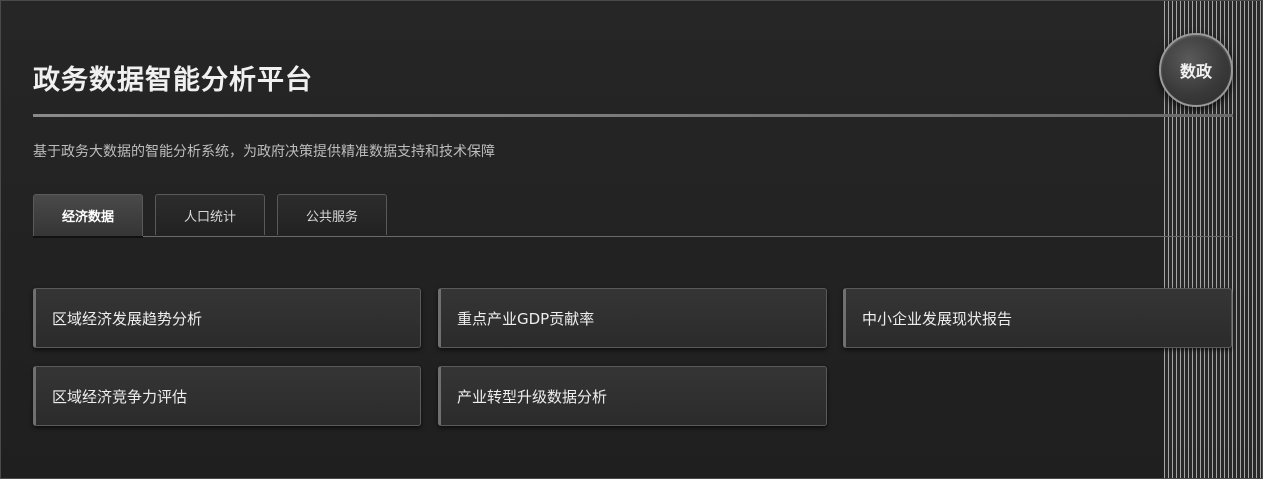  I want to click on page-subtitle: 基于政务大数据的智能分析系统，为政府决策提供精准数据支持和技术保障, so click(264, 152).